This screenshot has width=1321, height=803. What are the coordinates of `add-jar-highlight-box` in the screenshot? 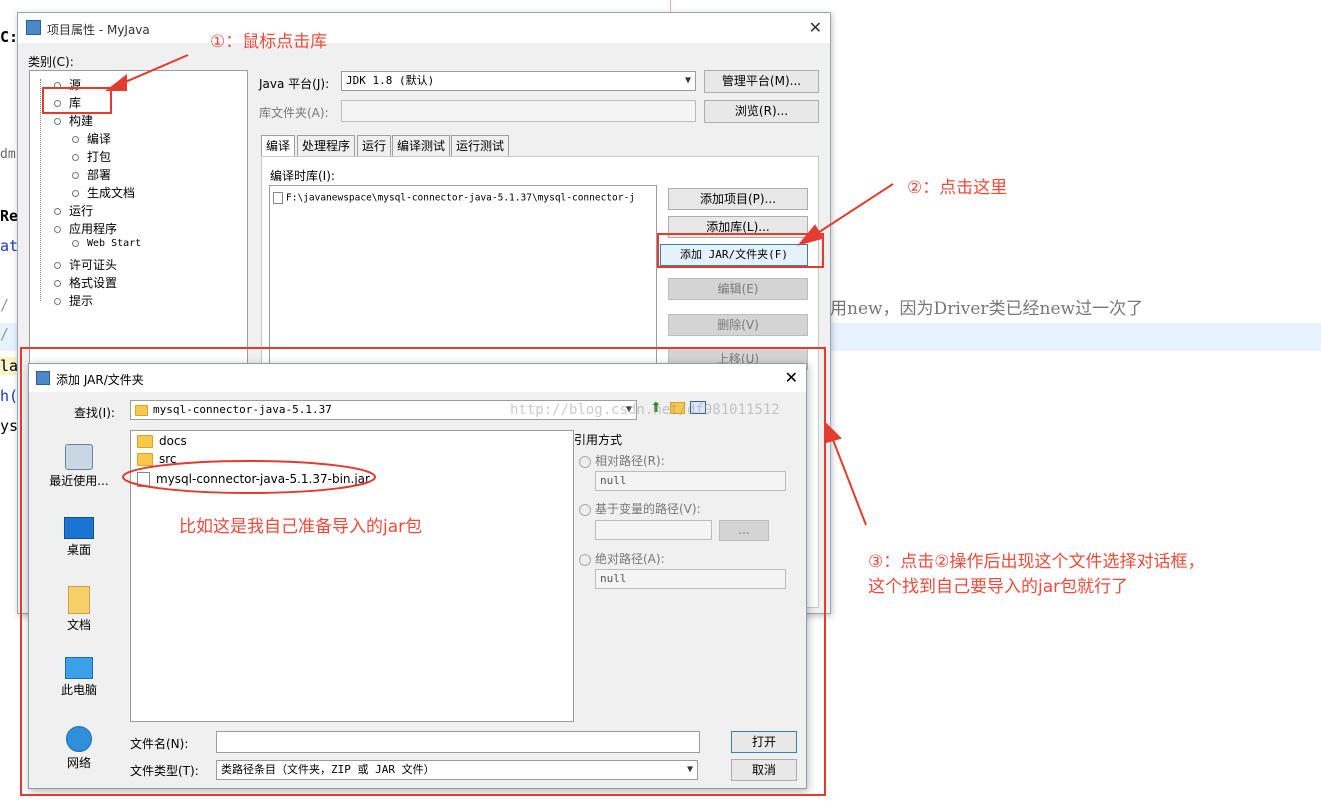 It's located at (740, 250).